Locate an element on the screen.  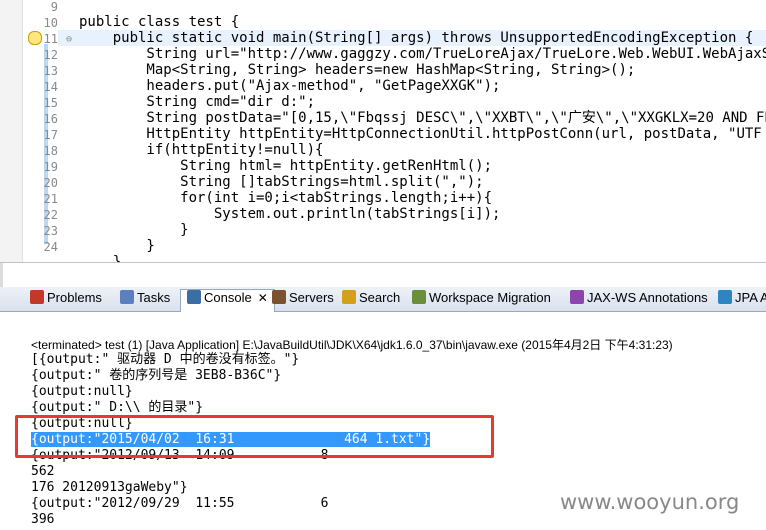
tab-label: Search is located at coordinates (380, 297).